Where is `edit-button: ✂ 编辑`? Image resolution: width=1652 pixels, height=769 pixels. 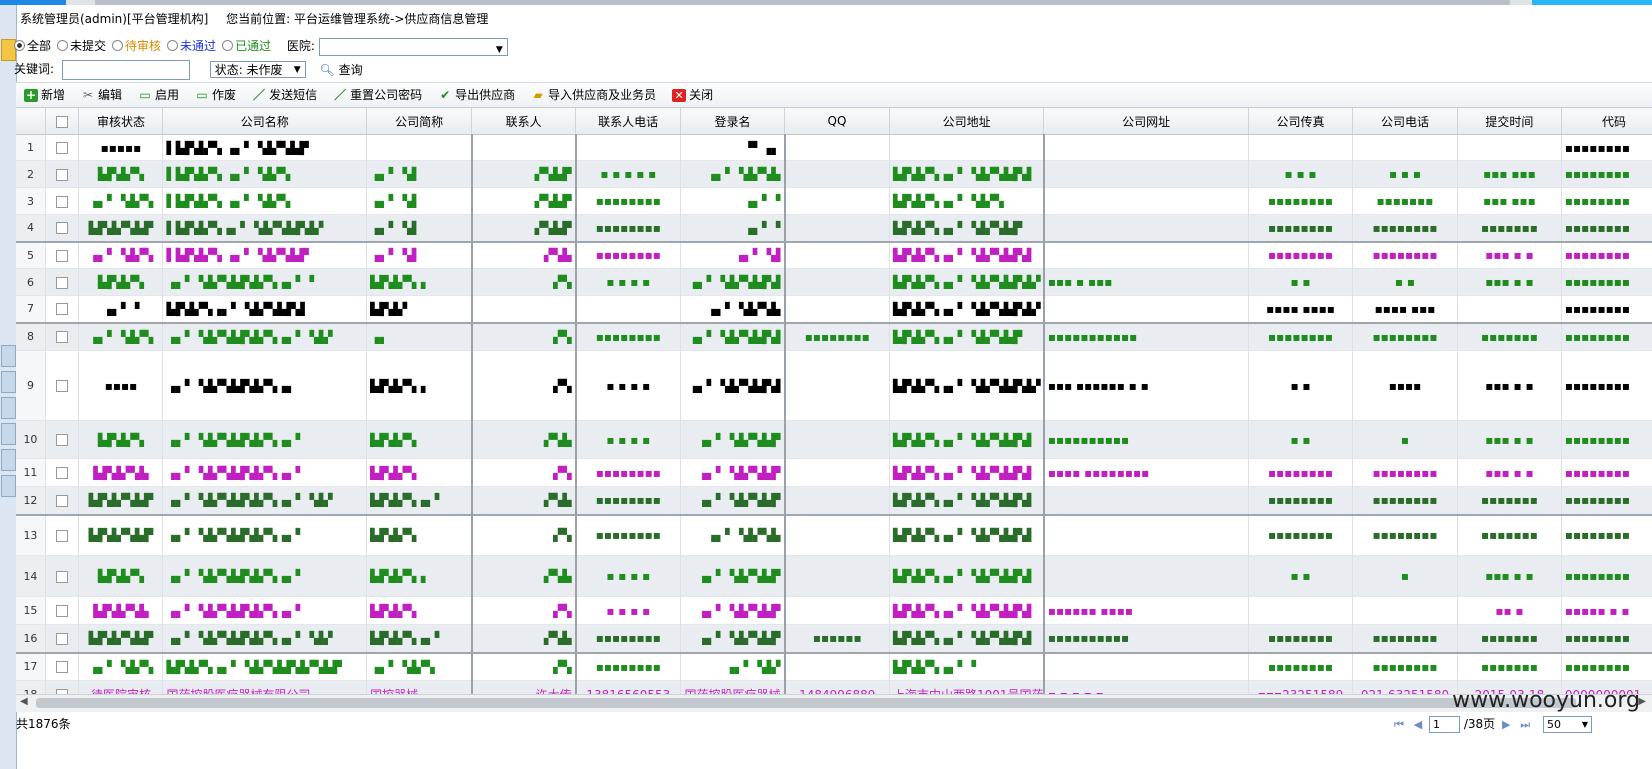 edit-button: ✂ 编辑 is located at coordinates (101, 95).